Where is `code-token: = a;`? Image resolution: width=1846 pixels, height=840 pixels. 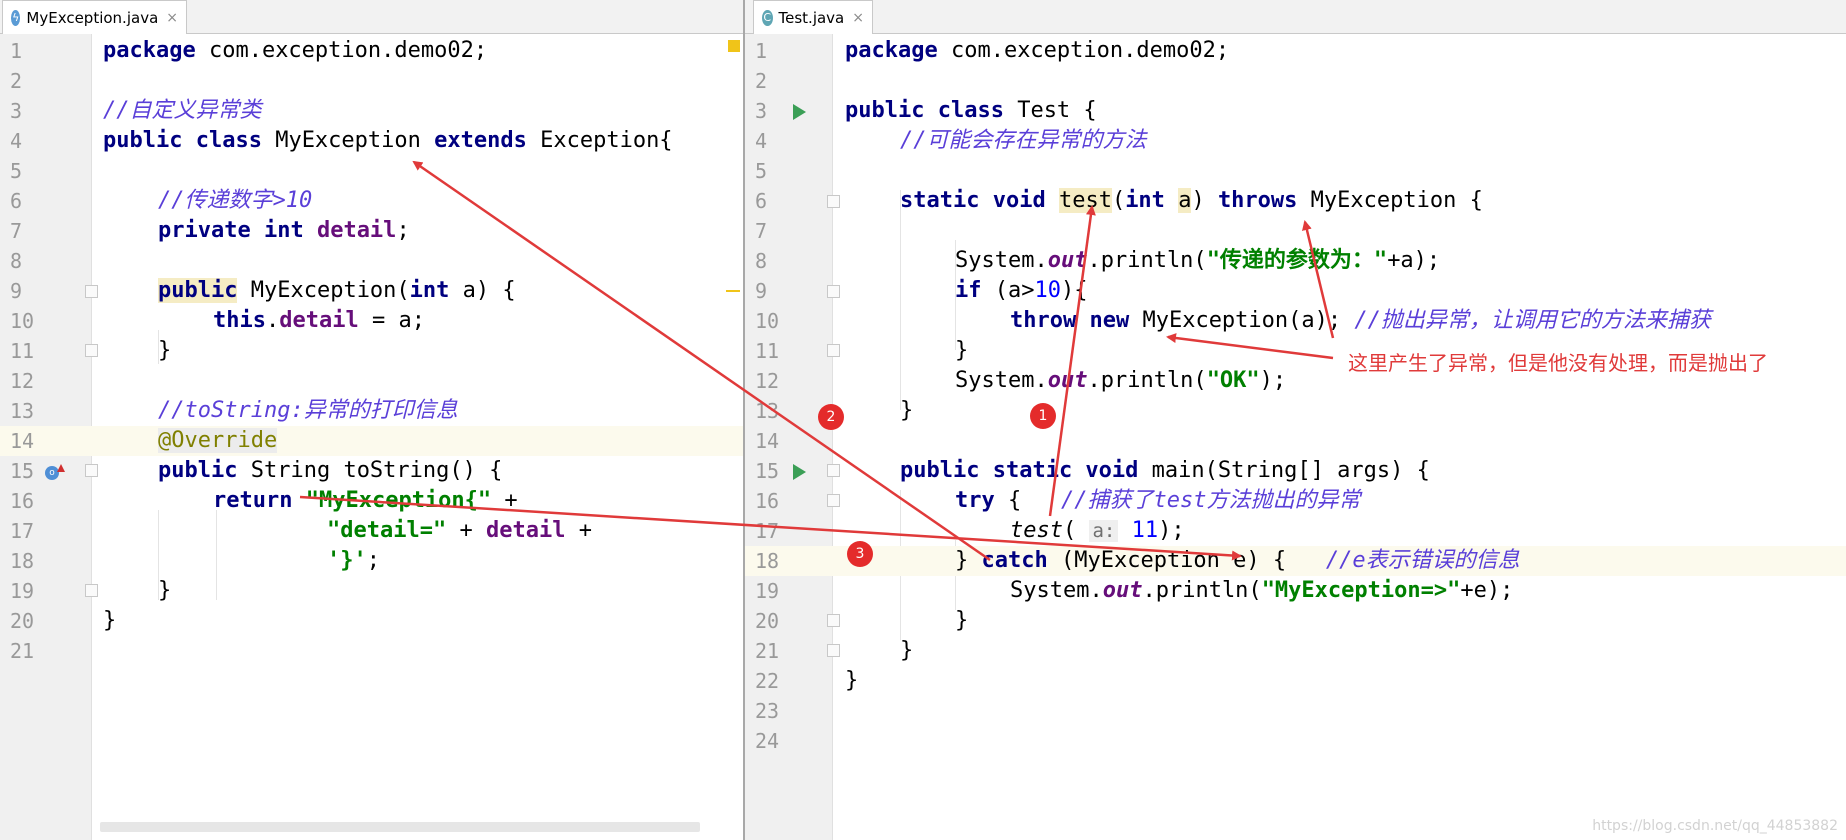 code-token: = a; is located at coordinates (391, 320).